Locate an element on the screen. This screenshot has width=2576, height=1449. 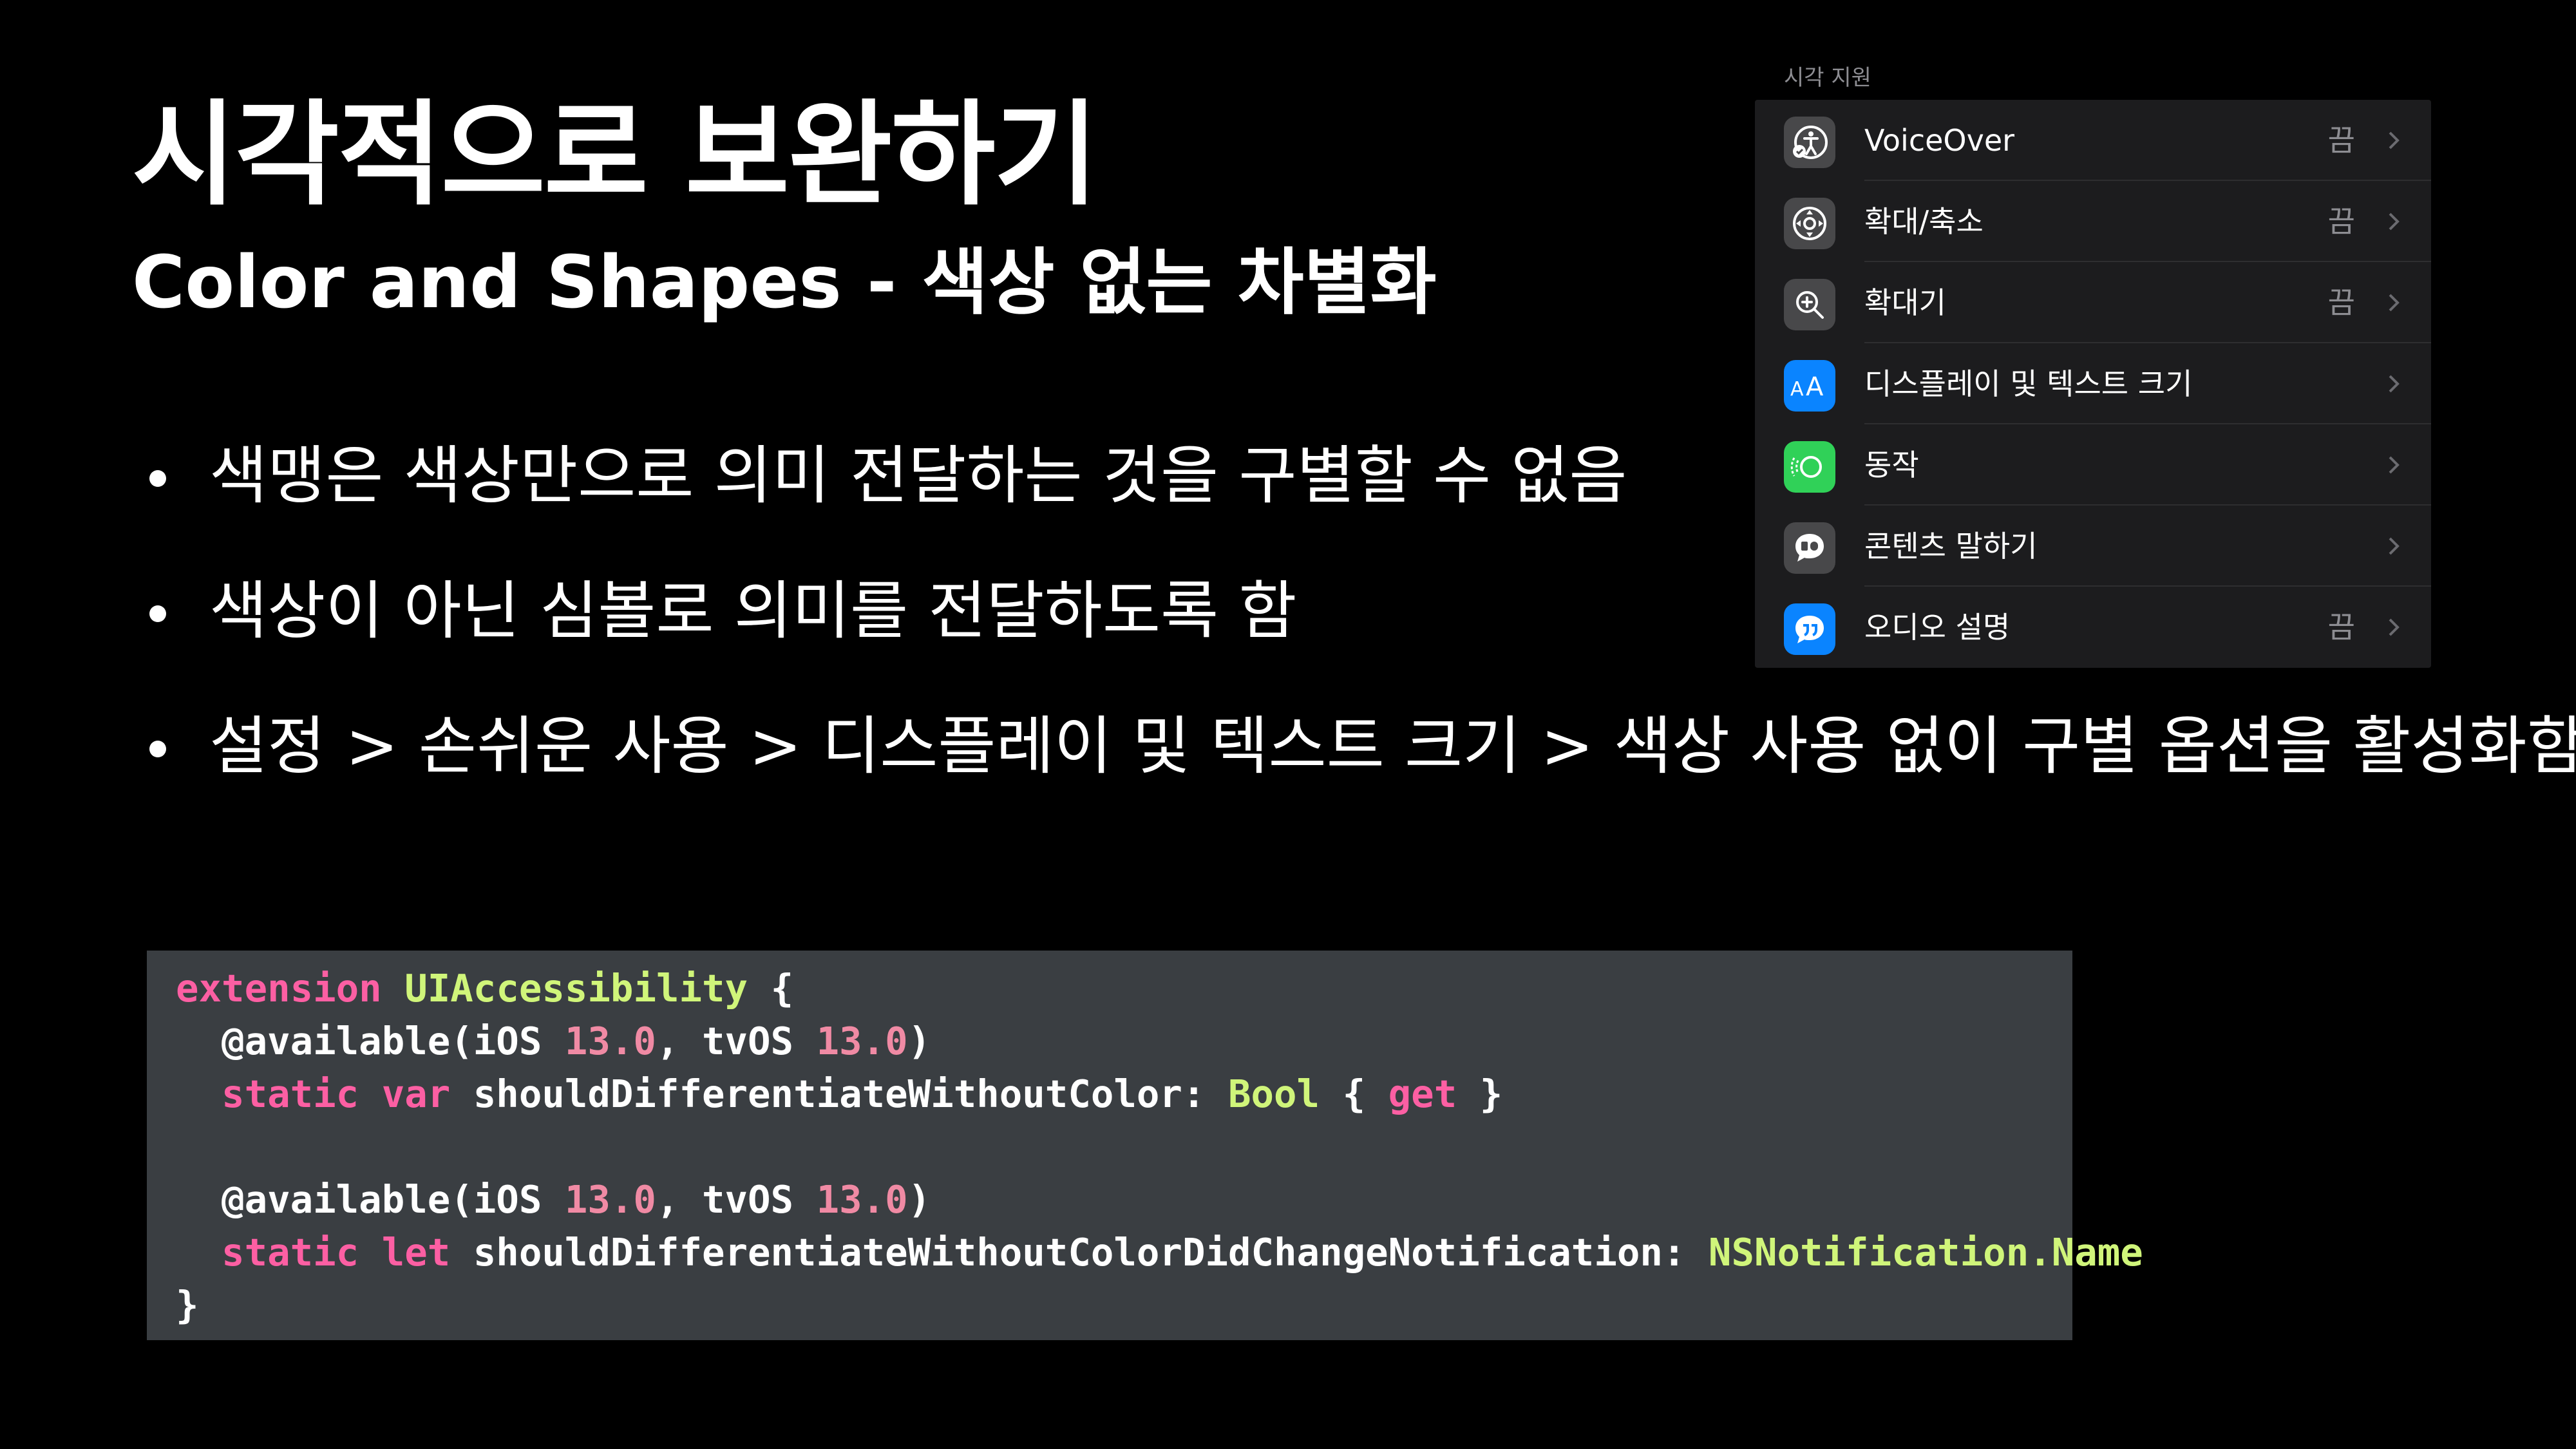
settings-row-label: 확대기 is located at coordinates (1905, 302).